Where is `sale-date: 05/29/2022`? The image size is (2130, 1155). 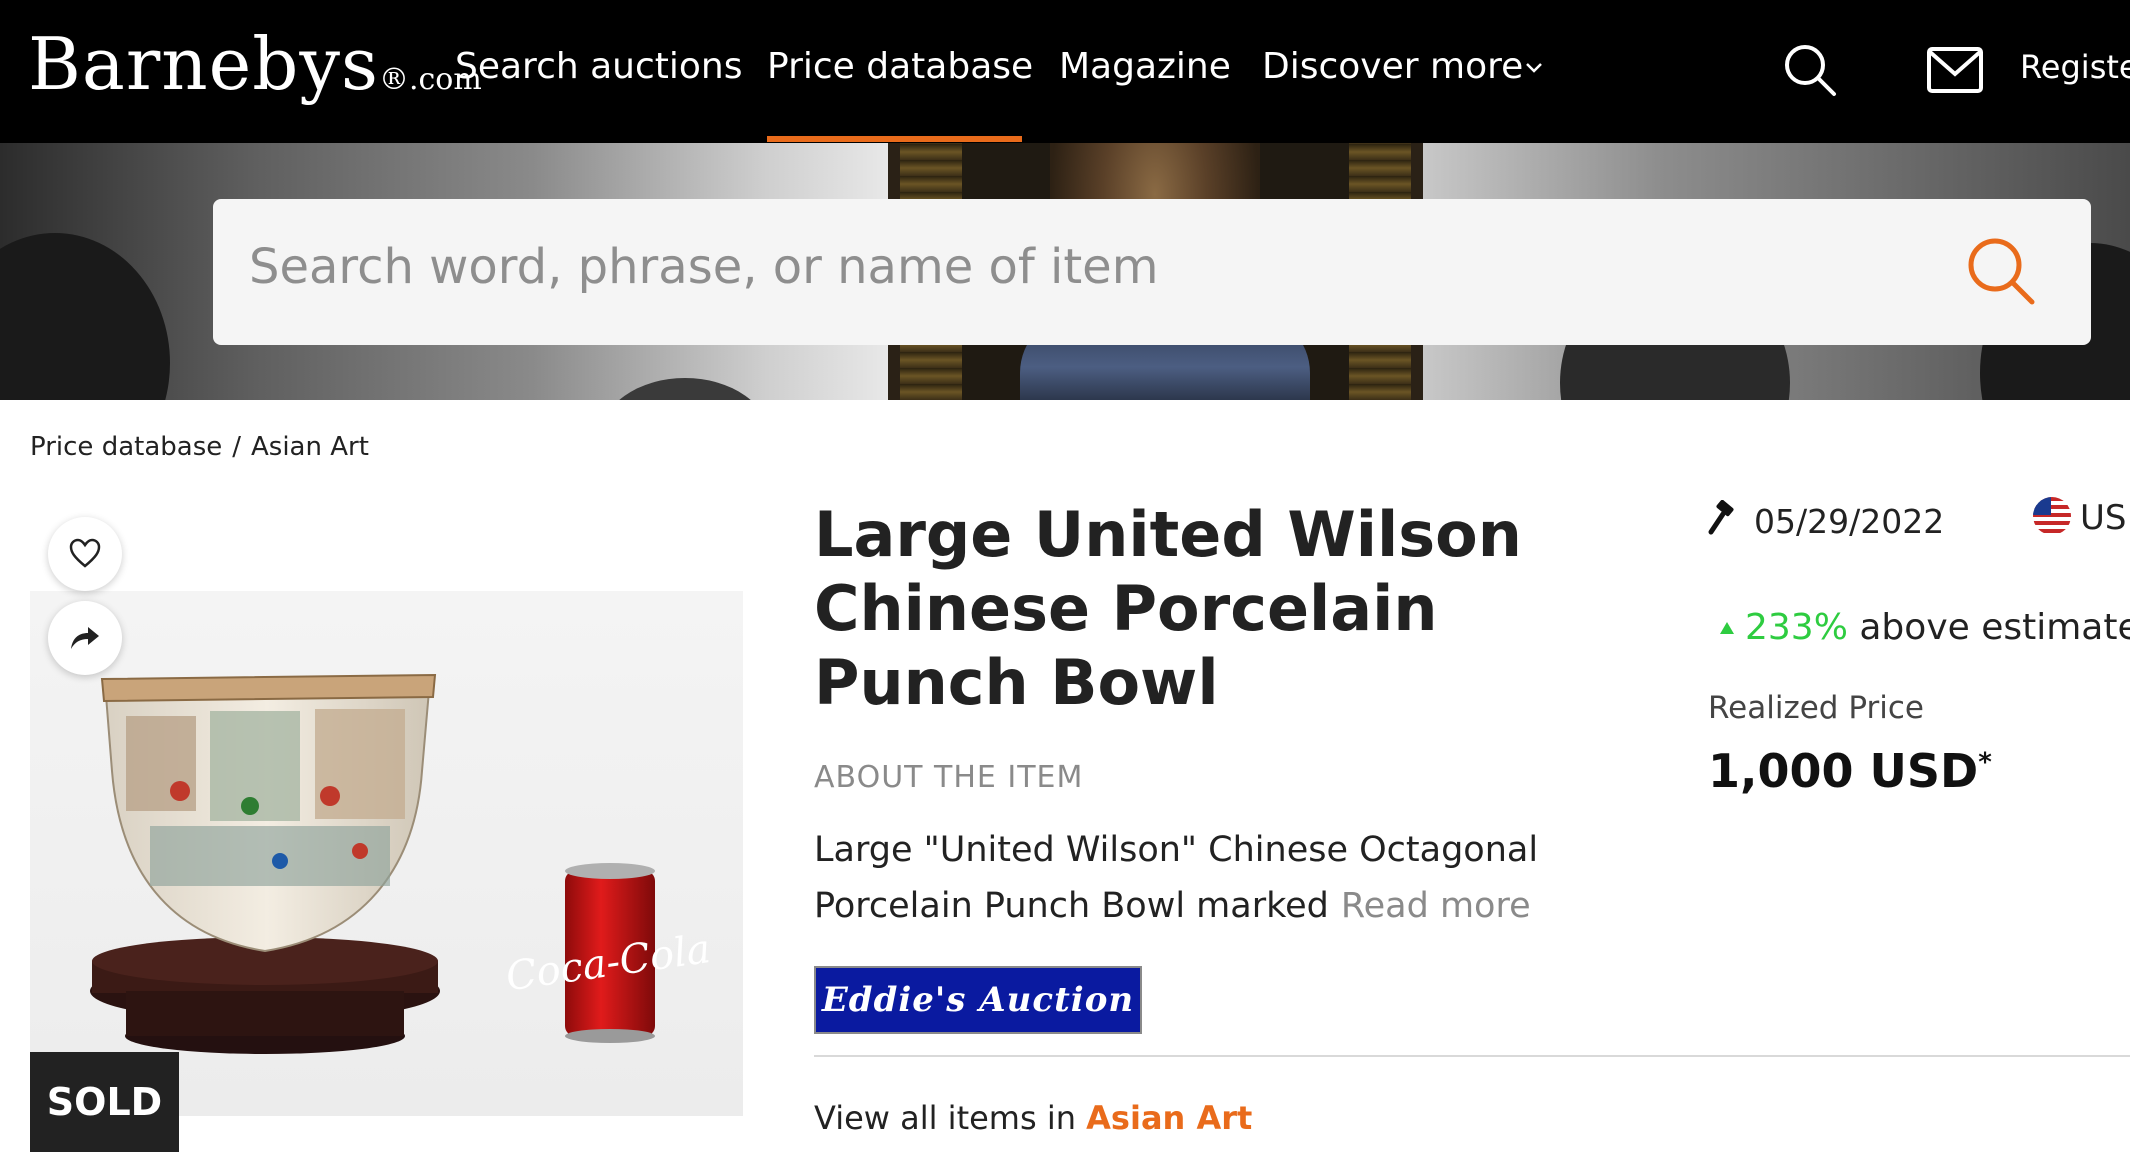
sale-date: 05/29/2022 is located at coordinates (1849, 521).